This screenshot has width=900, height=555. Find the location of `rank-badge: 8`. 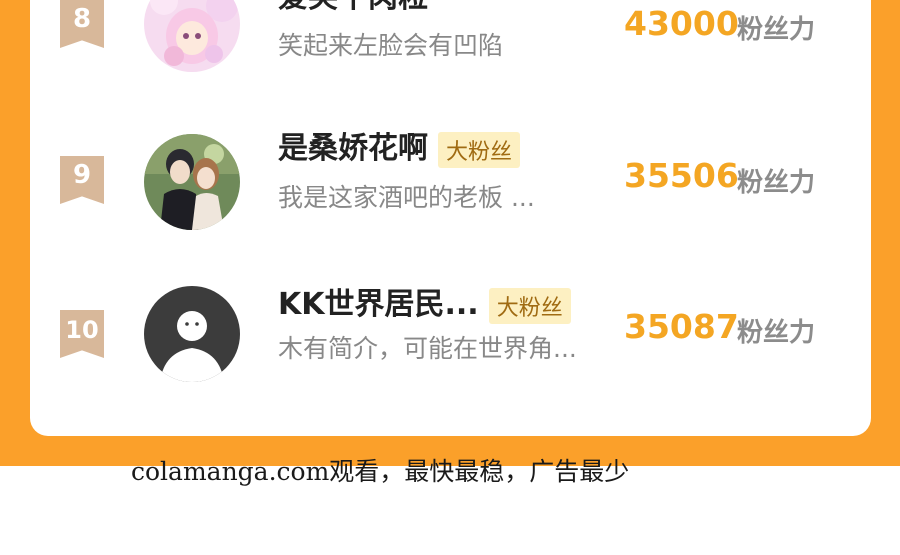

rank-badge: 8 is located at coordinates (82, 24).